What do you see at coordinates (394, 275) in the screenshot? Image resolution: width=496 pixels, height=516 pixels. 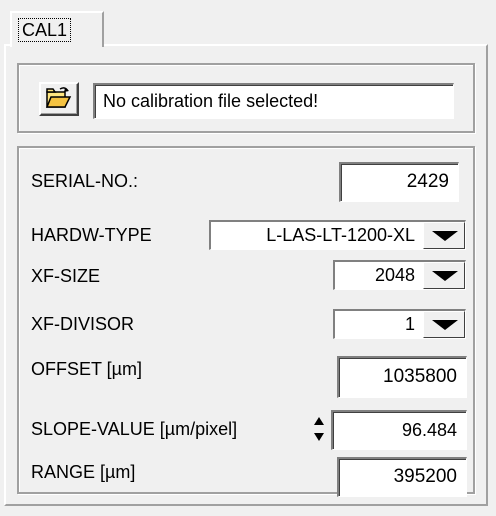 I see `xf-size-value: 2048` at bounding box center [394, 275].